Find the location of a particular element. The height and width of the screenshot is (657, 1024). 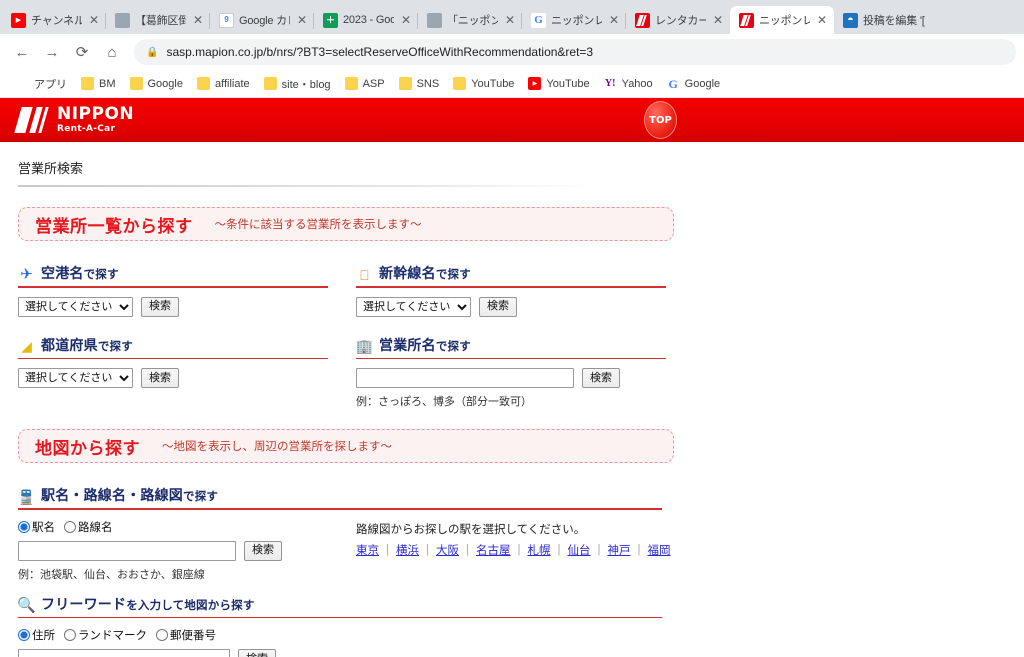

bookmark-asp: ASP is located at coordinates (365, 83).